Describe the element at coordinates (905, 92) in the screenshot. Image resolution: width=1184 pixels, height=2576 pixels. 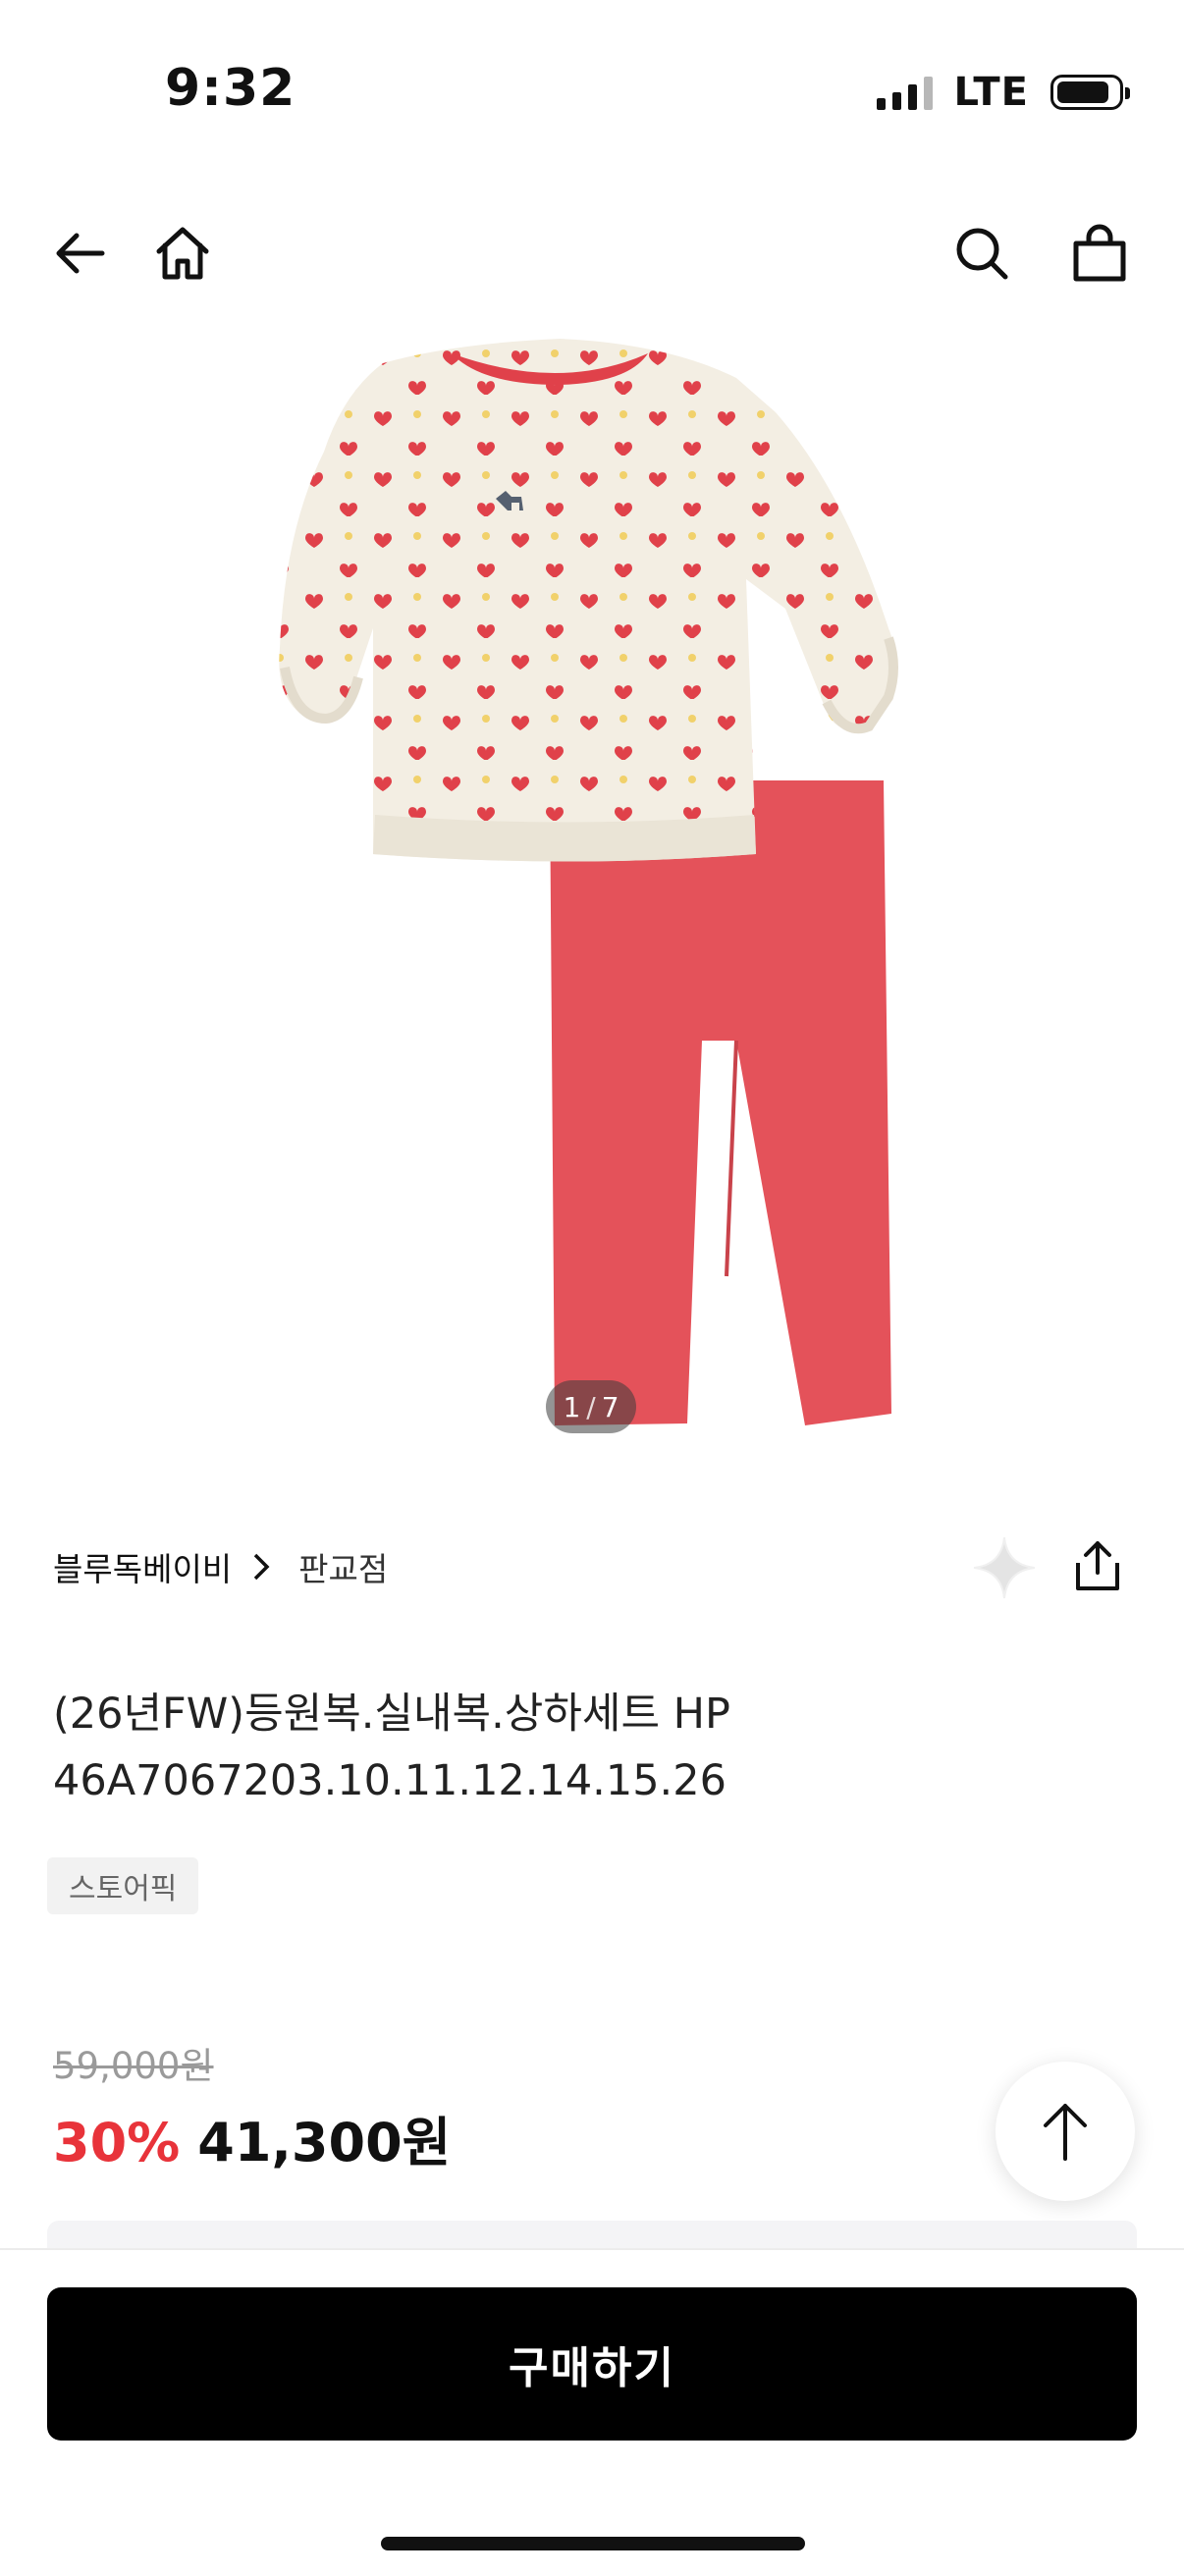
I see `signal-icon` at that location.